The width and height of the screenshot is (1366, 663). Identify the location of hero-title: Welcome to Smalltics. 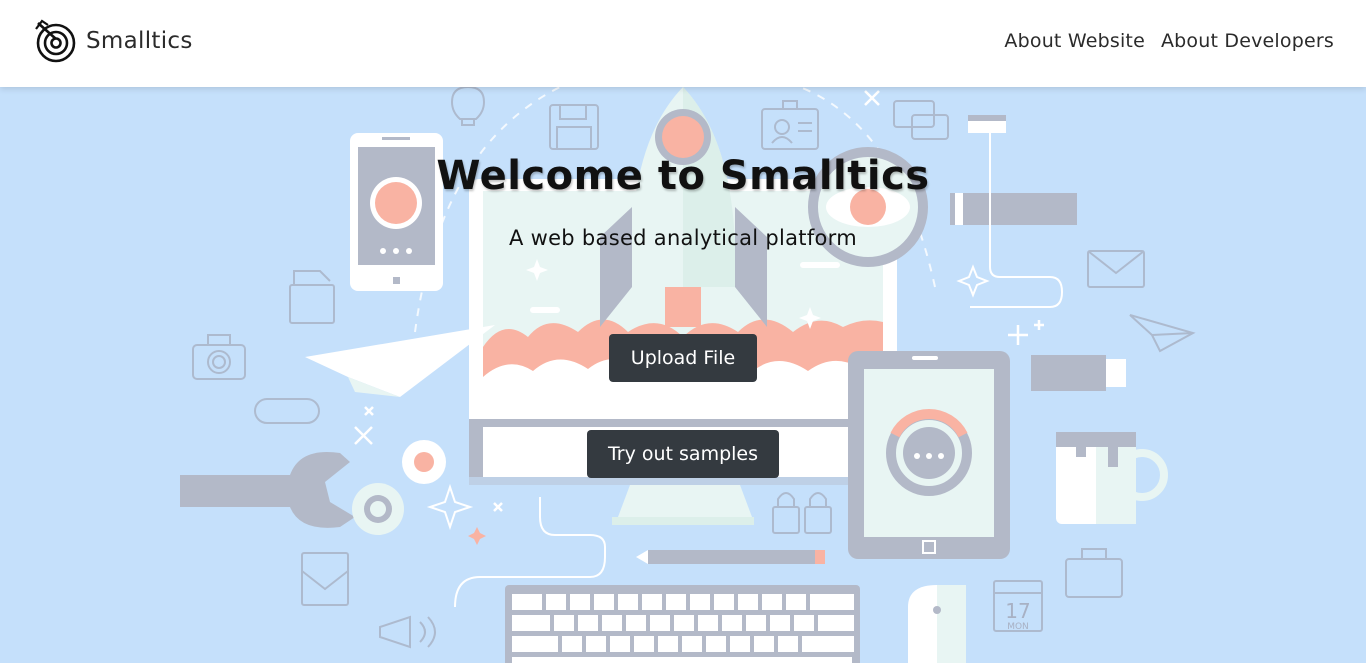
(683, 176).